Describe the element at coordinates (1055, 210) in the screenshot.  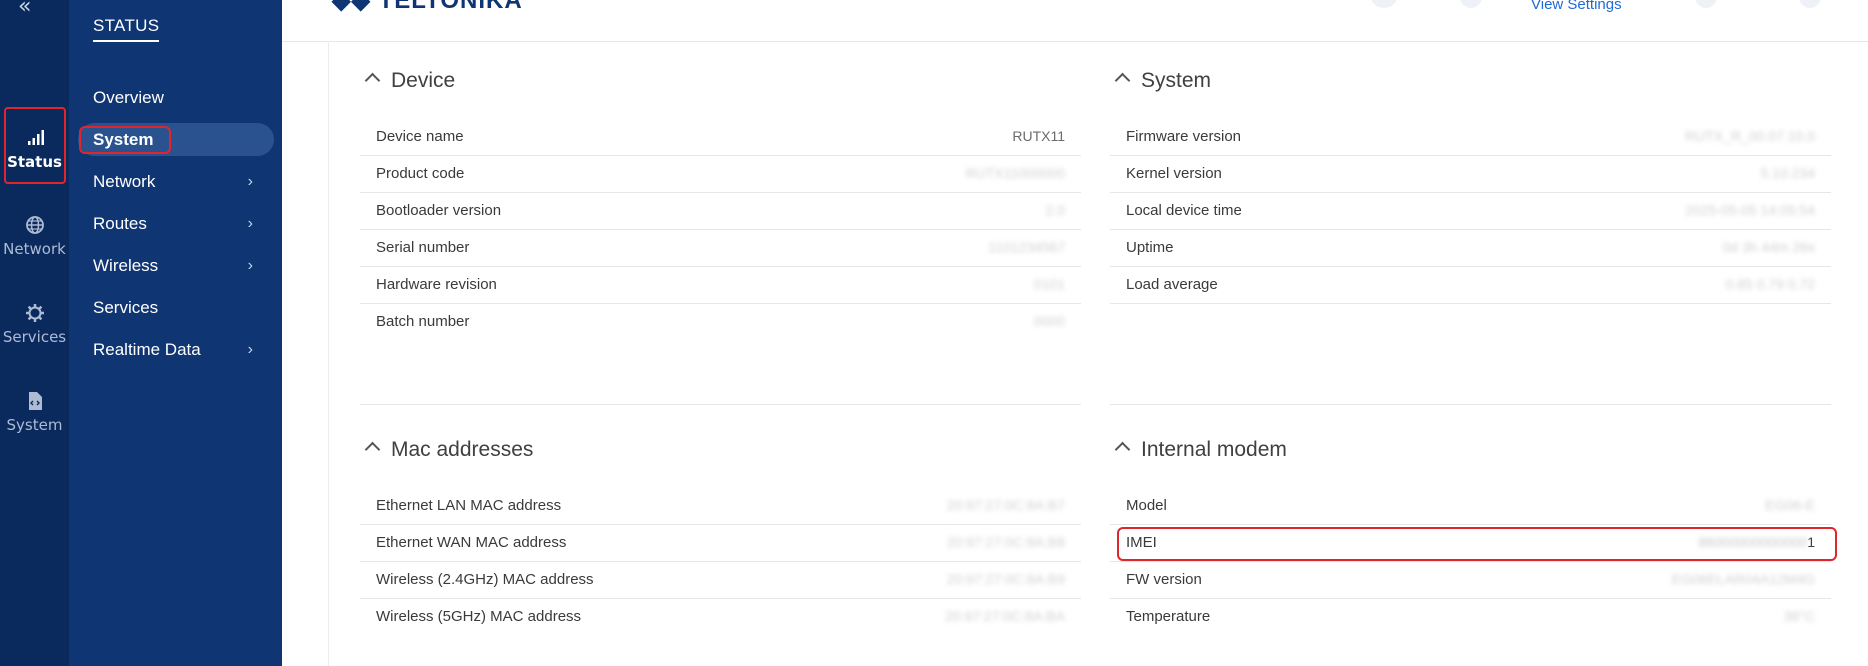
I see `row-value: 2.0` at that location.